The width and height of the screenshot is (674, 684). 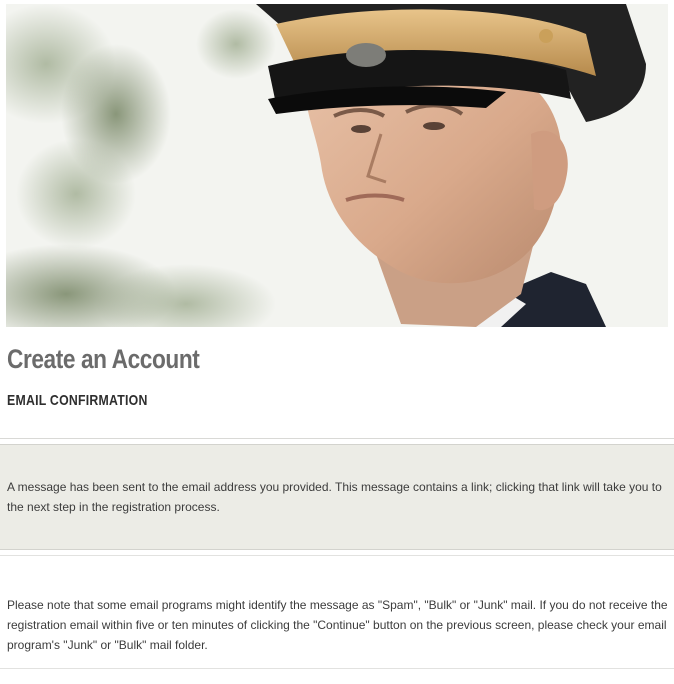 I want to click on page-title: Create an Account, so click(x=103, y=359).